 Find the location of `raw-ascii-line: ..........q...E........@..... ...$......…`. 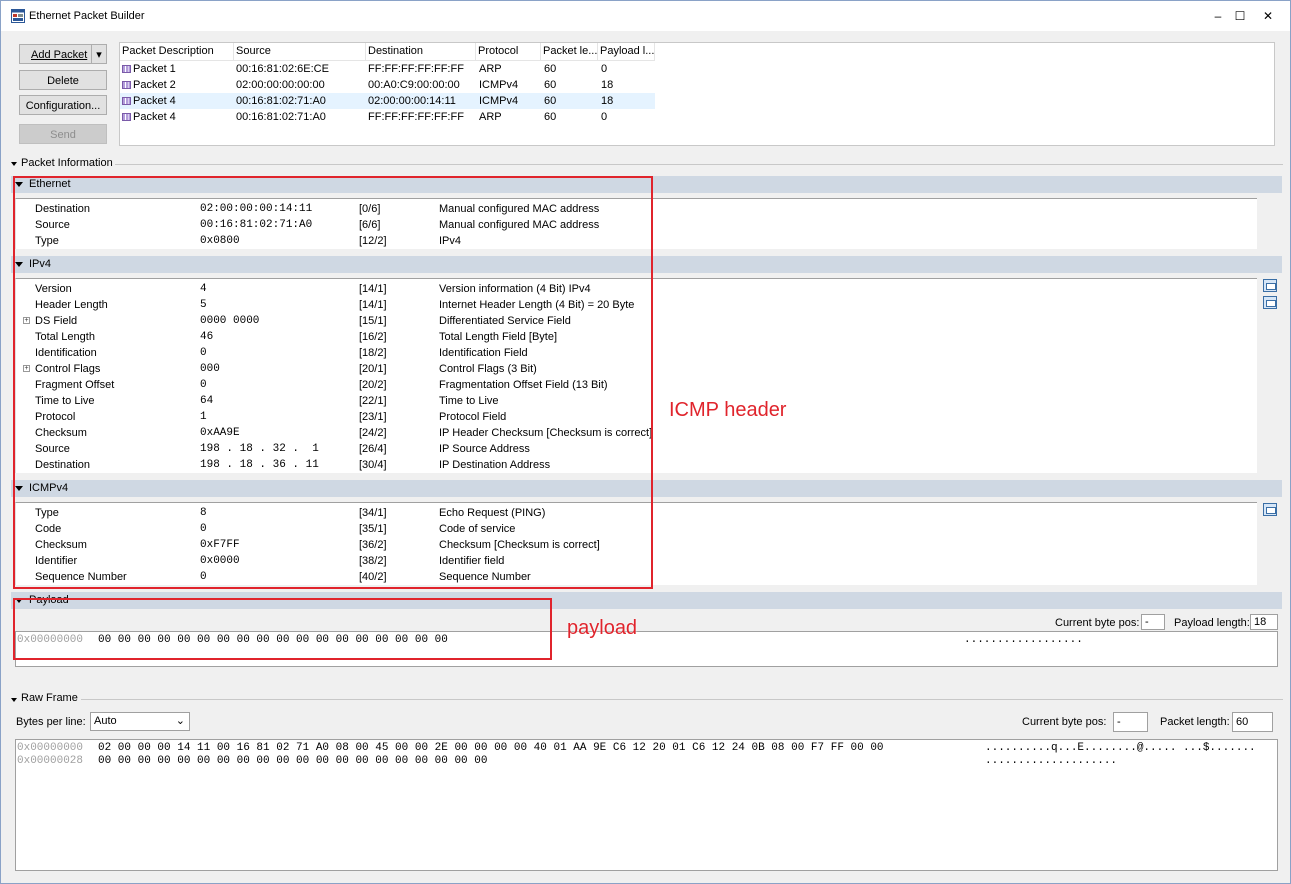

raw-ascii-line: ..........q...E........@..... ...$......… is located at coordinates (1120, 748).